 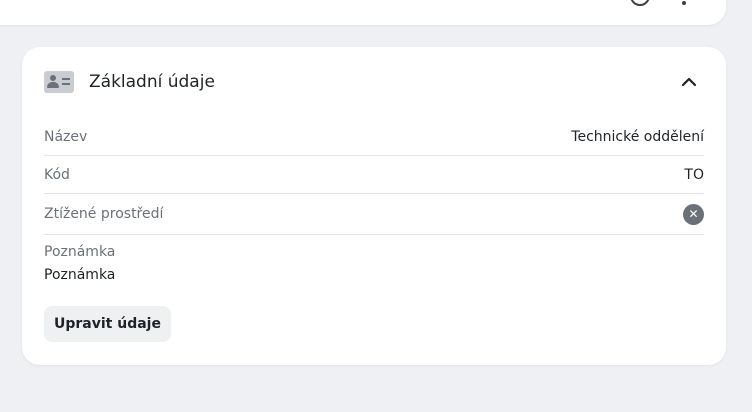 I want to click on field-label: Kód, so click(x=57, y=174).